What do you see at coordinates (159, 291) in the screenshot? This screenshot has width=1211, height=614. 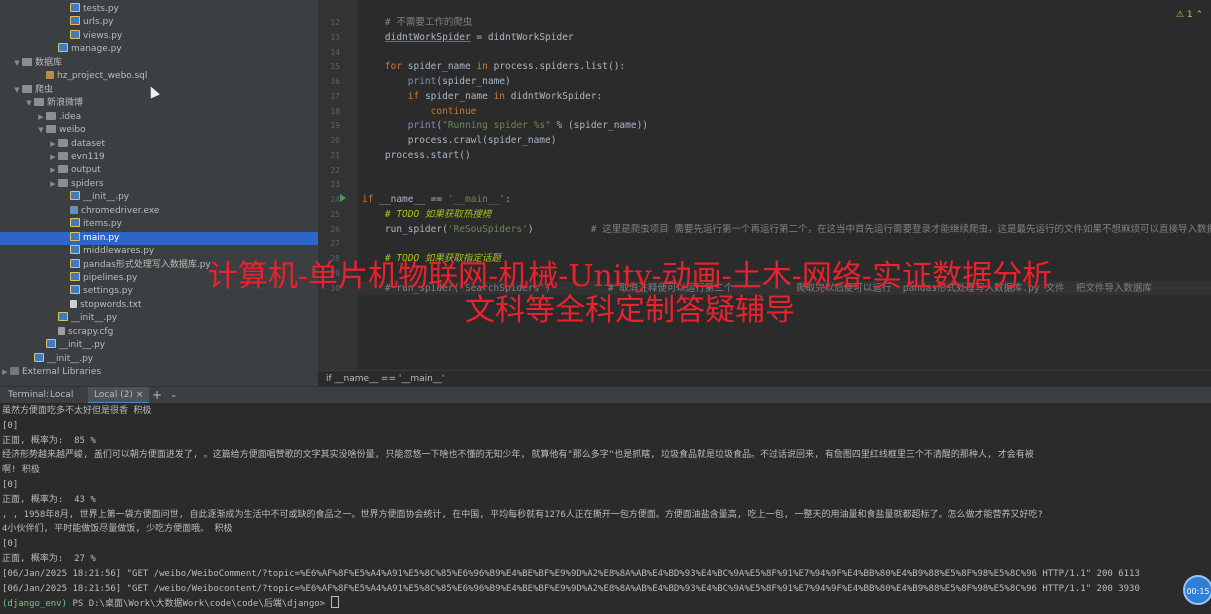 I see `tree-item: settings.py` at bounding box center [159, 291].